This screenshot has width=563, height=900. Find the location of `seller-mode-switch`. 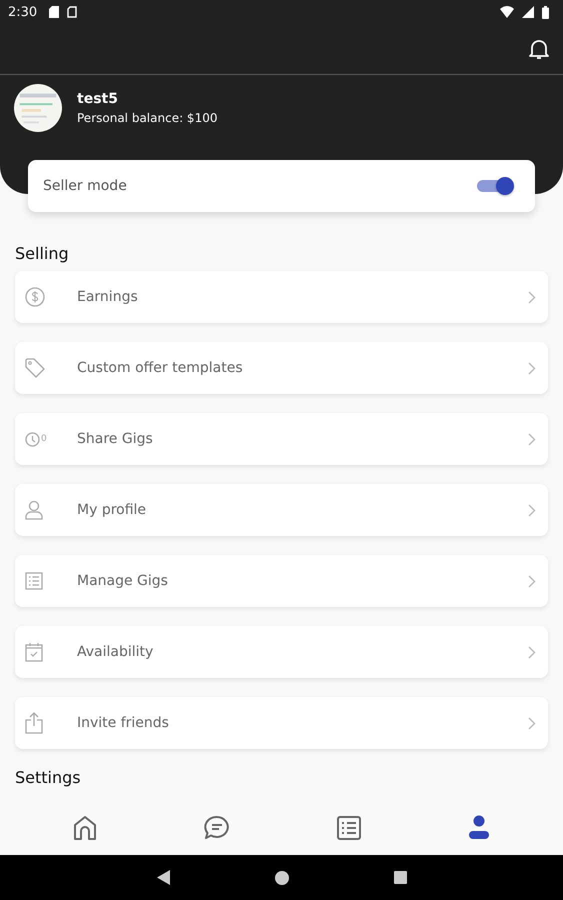

seller-mode-switch is located at coordinates (494, 186).